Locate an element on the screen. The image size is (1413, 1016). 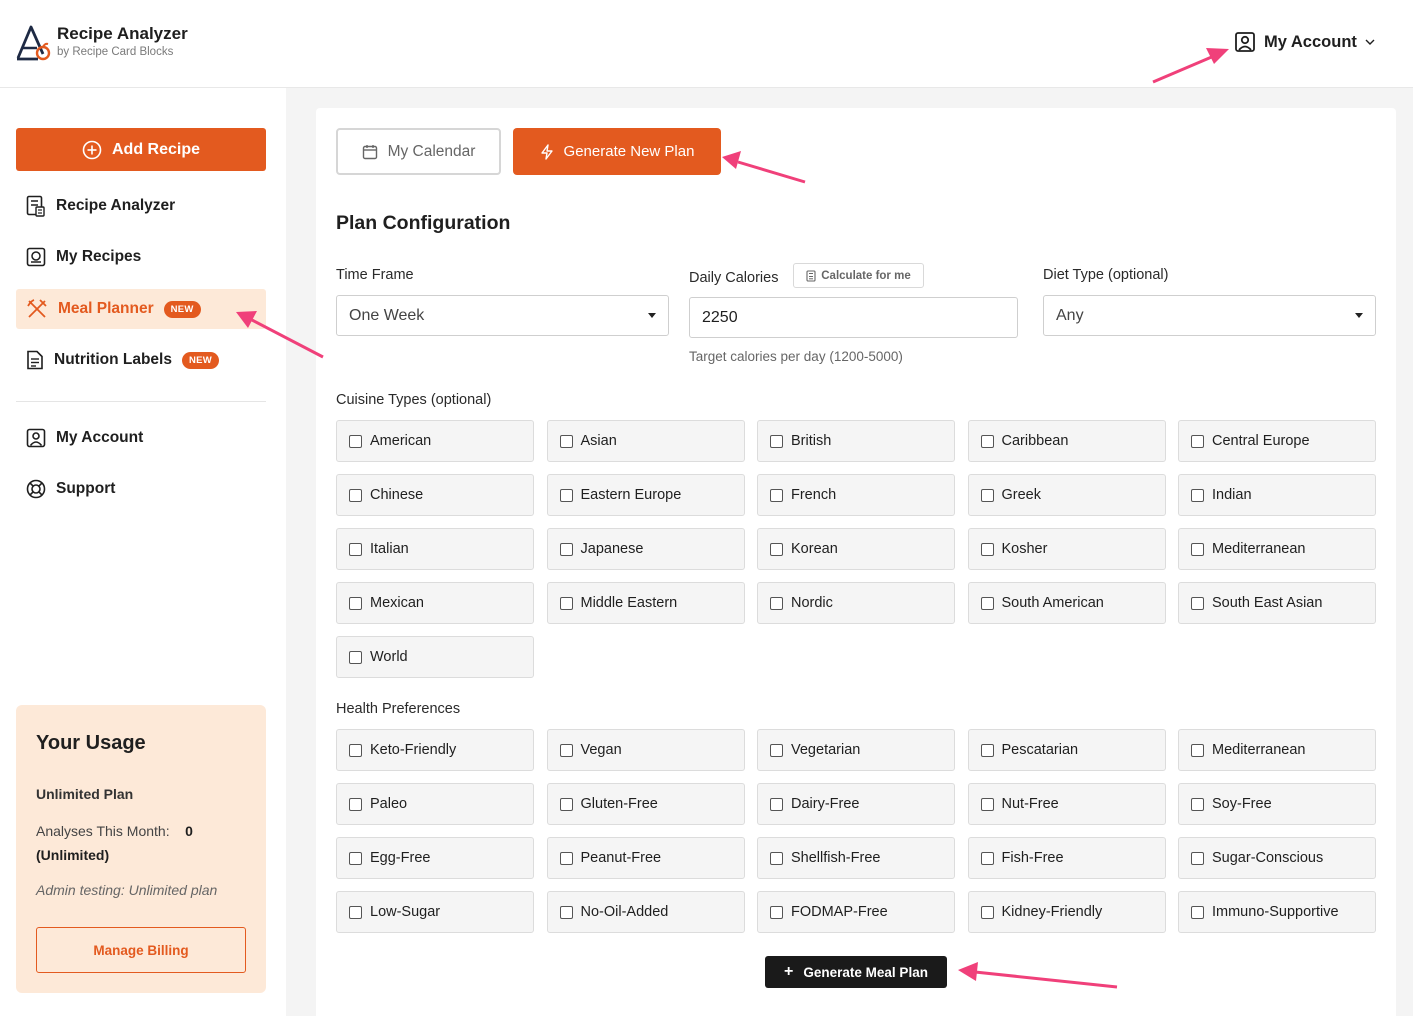
health-option-keto-friendly: Keto-Friendly is located at coordinates (435, 750).